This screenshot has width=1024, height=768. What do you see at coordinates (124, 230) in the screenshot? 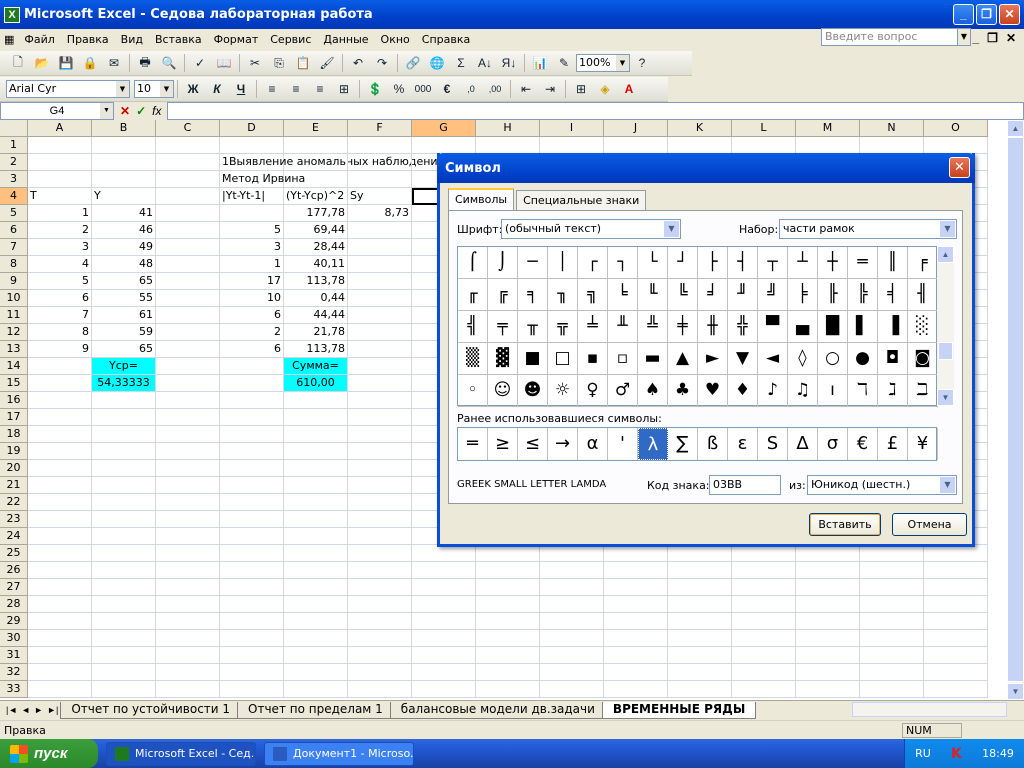
I see `cell-B6: 46` at bounding box center [124, 230].